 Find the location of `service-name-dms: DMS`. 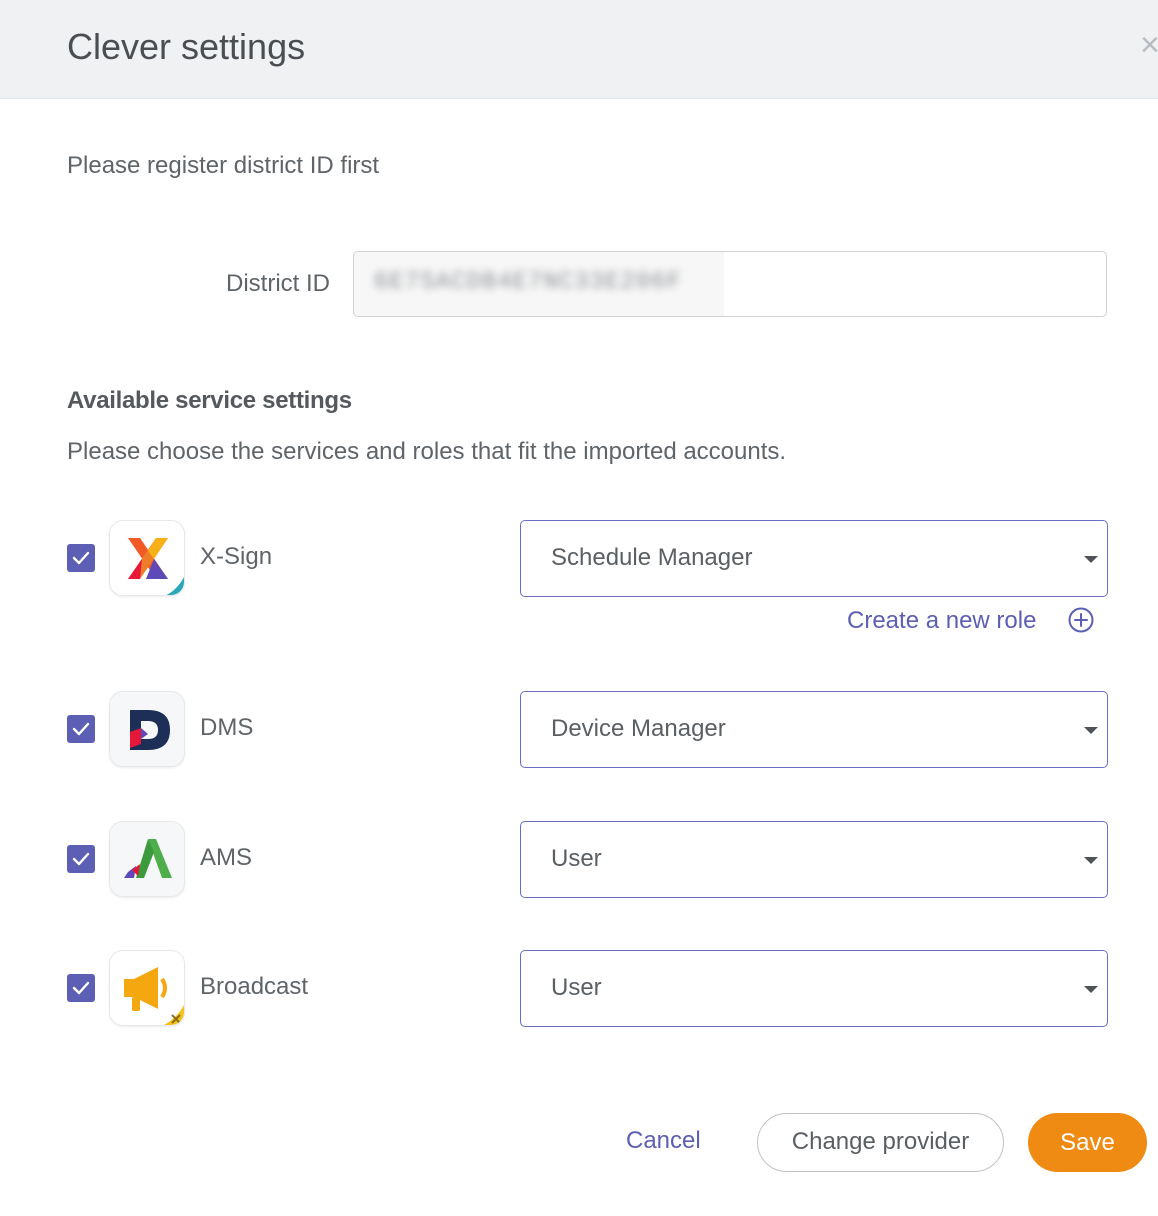

service-name-dms: DMS is located at coordinates (227, 727).